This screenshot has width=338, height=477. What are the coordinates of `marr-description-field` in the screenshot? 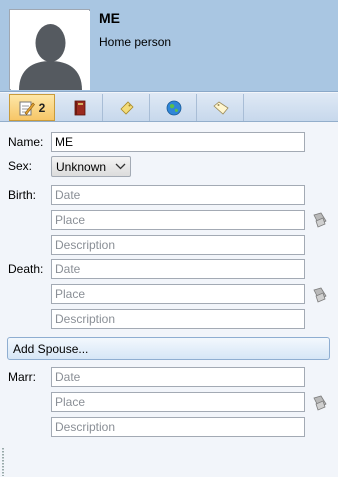 It's located at (178, 427).